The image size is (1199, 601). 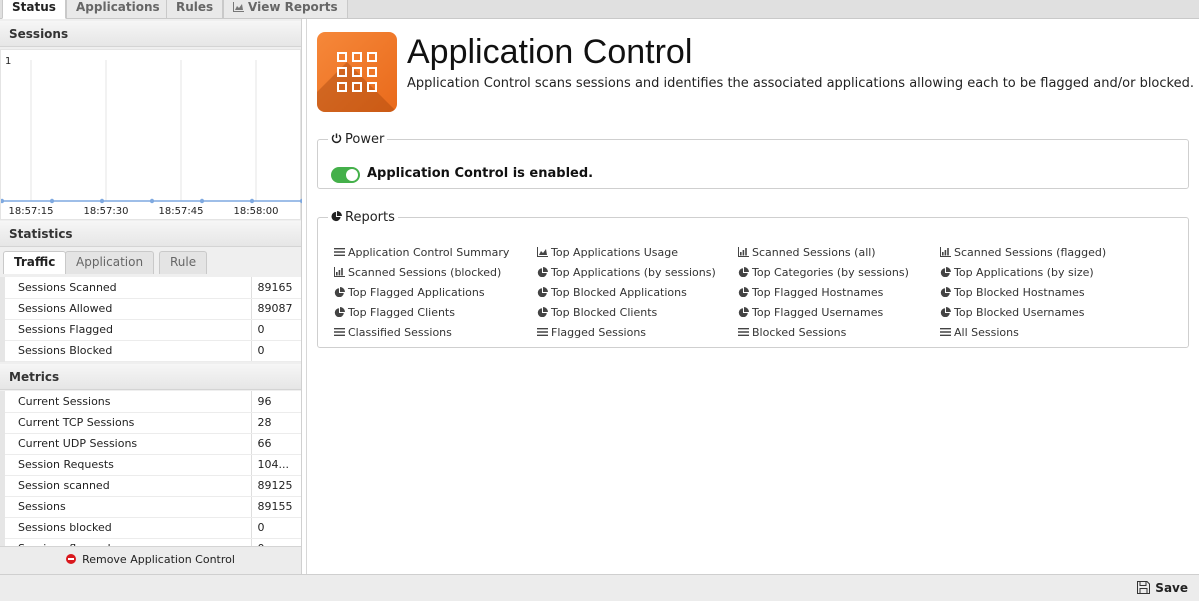 What do you see at coordinates (1162, 588) in the screenshot?
I see `save-button: Save` at bounding box center [1162, 588].